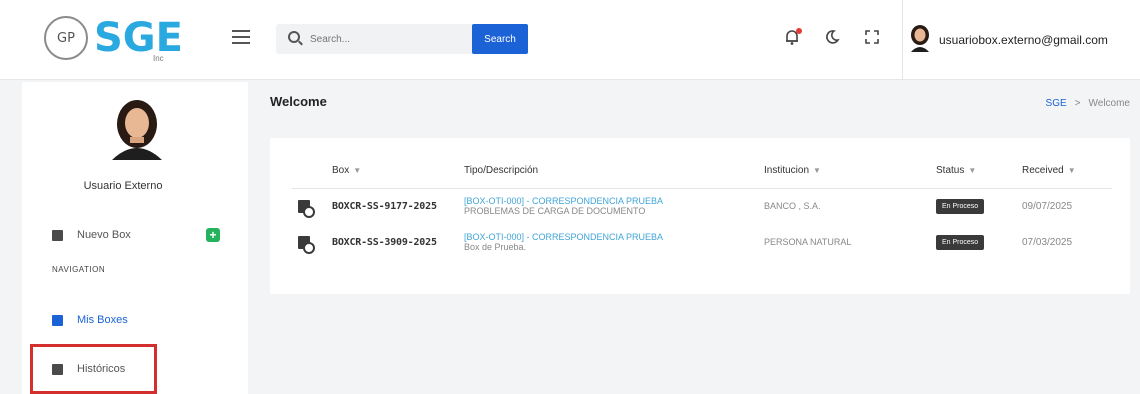 Image resolution: width=1140 pixels, height=394 pixels. What do you see at coordinates (398, 171) in the screenshot?
I see `column-header-box: Box ▼` at bounding box center [398, 171].